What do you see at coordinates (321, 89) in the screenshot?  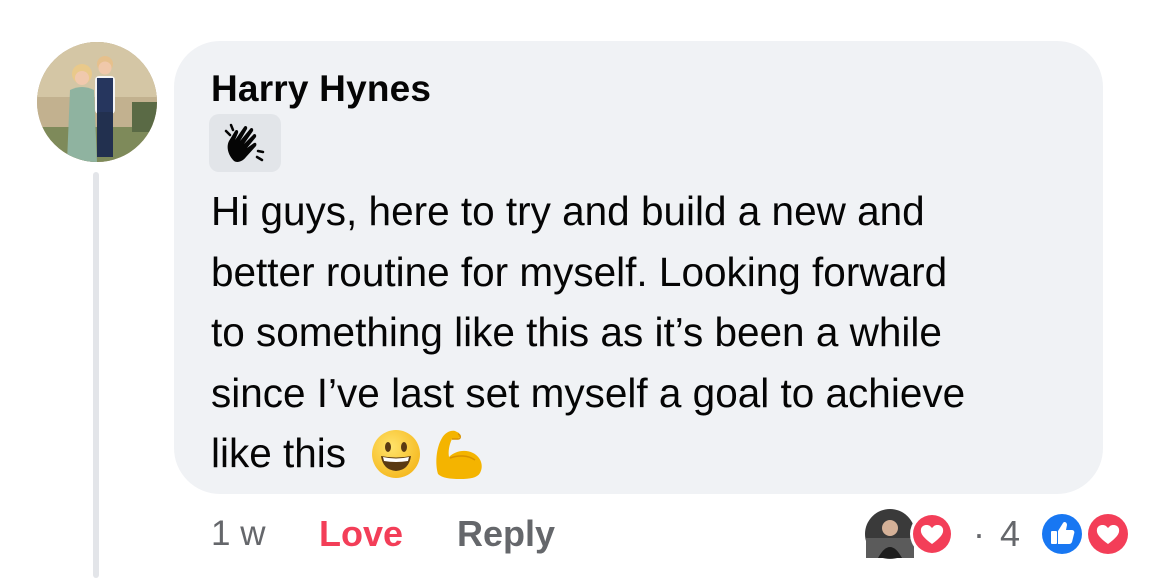 I see `author-name: Harry Hynes` at bounding box center [321, 89].